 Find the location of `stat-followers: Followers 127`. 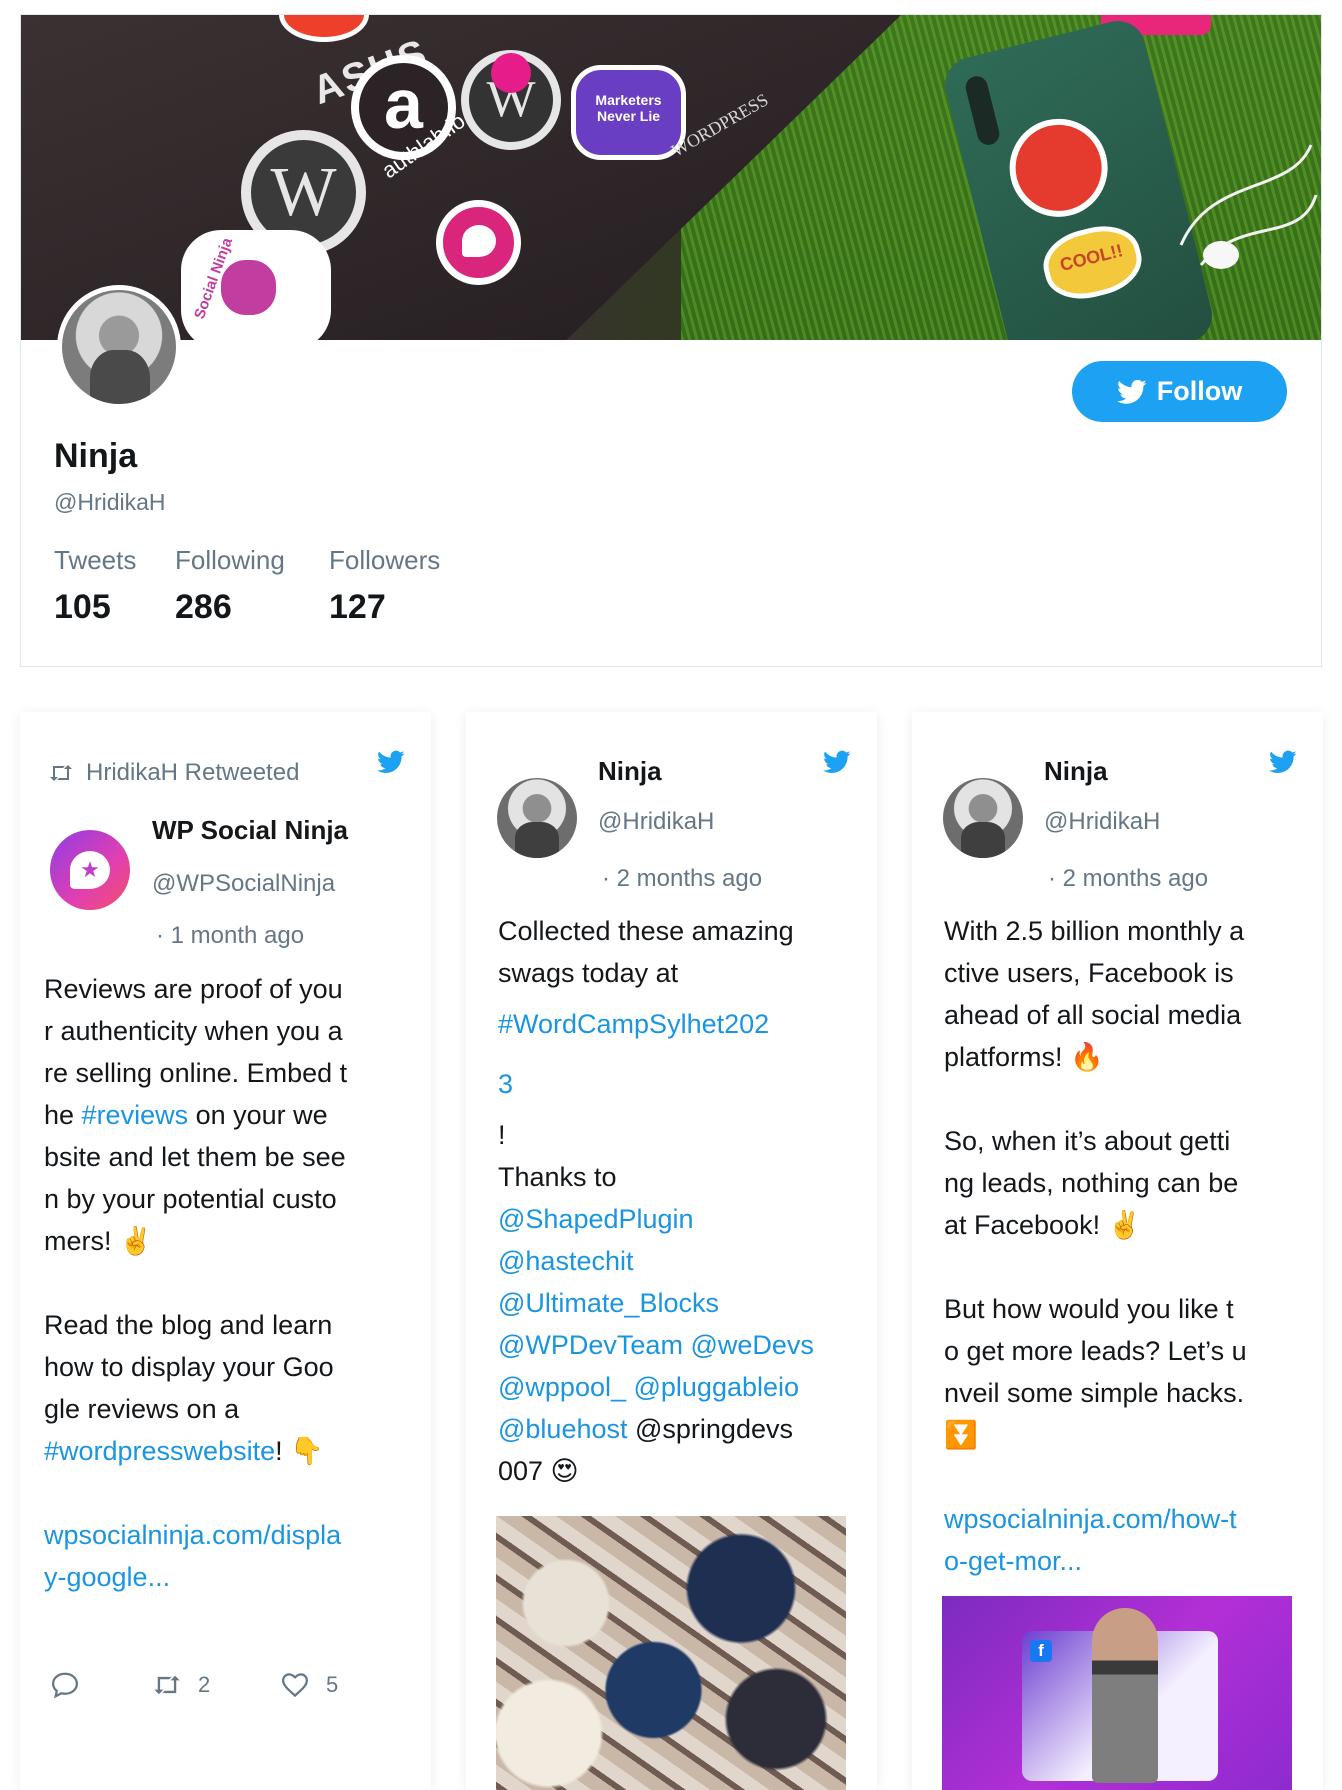

stat-followers: Followers 127 is located at coordinates (384, 586).